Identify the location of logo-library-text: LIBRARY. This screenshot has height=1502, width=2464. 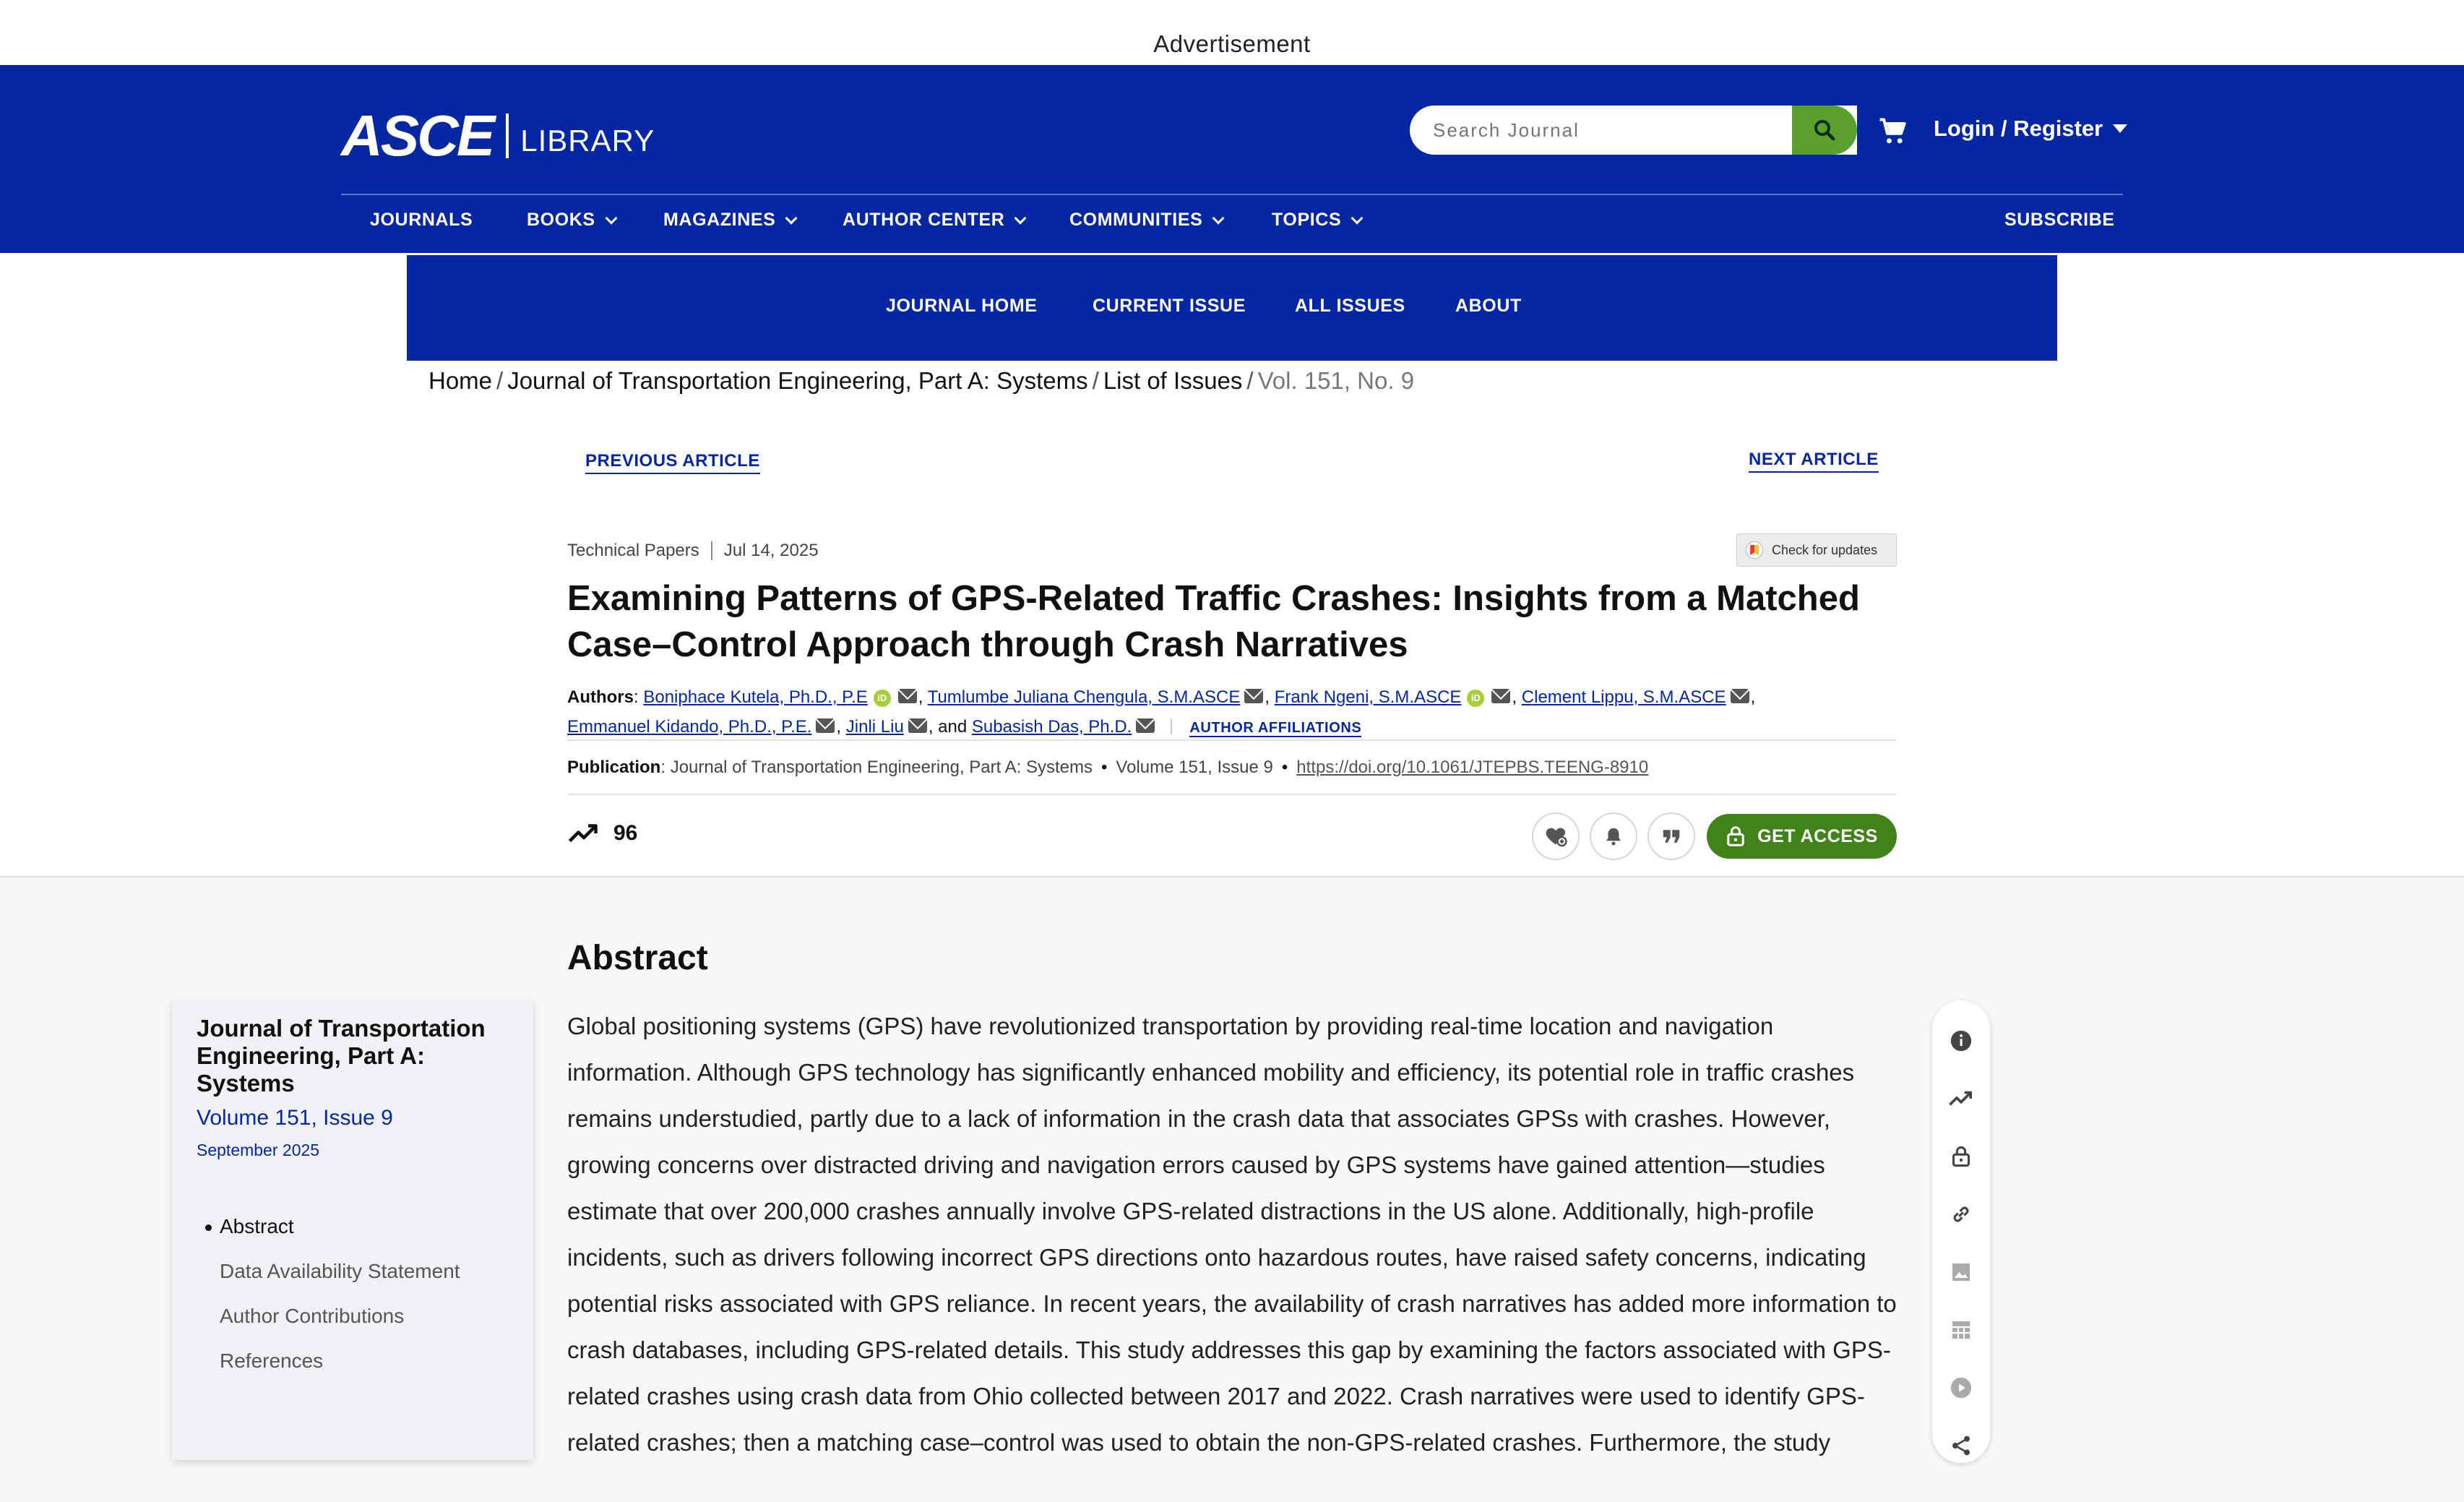
(587, 141).